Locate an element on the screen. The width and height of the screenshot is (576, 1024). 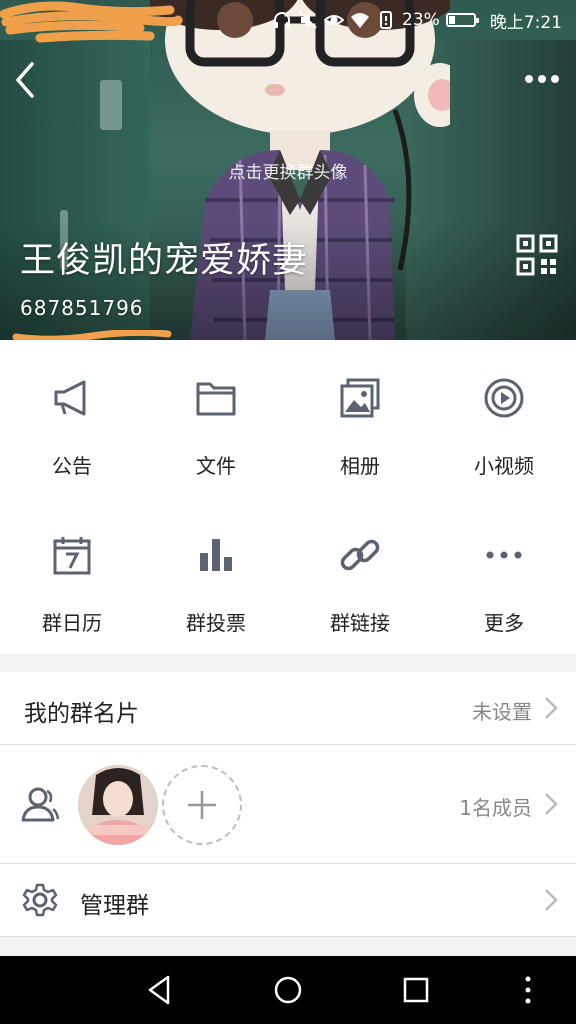
feature-short-video: 小视频 is located at coordinates (504, 418).